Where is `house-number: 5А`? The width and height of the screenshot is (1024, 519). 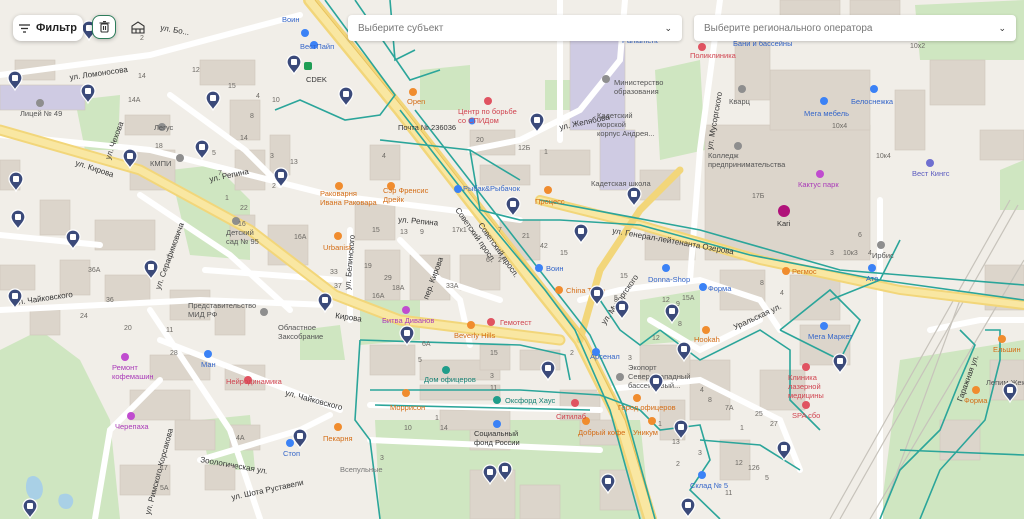 house-number: 5А is located at coordinates (164, 488).